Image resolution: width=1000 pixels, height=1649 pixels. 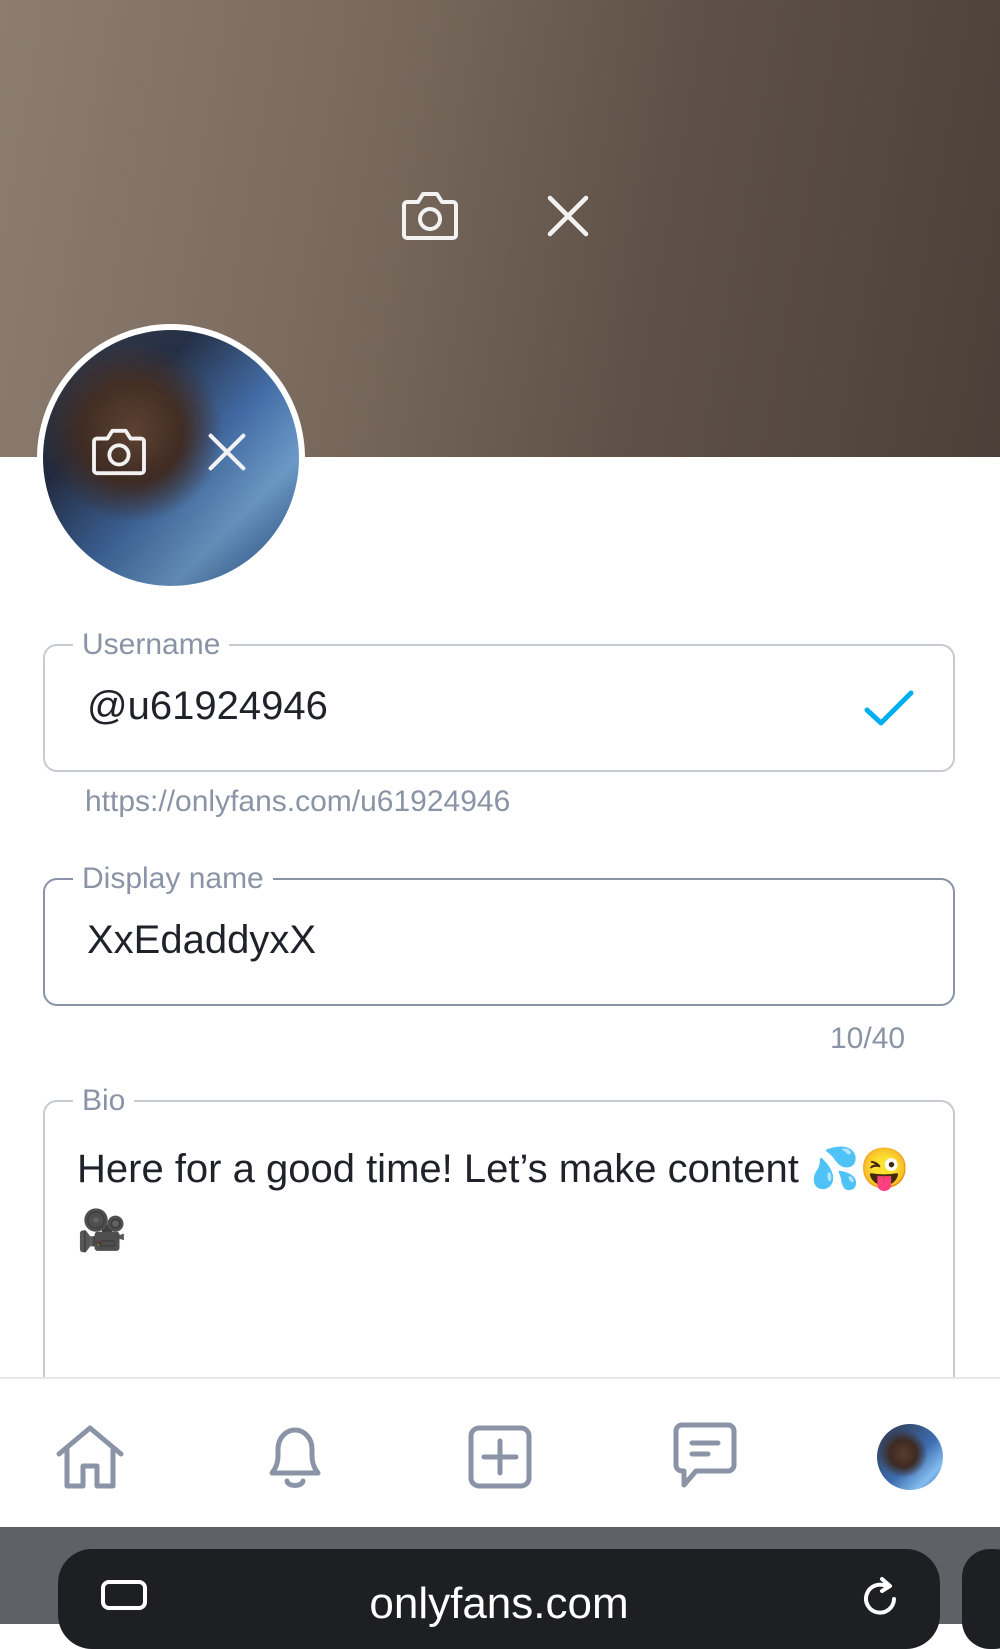 I want to click on cover-upload-button, so click(x=430, y=216).